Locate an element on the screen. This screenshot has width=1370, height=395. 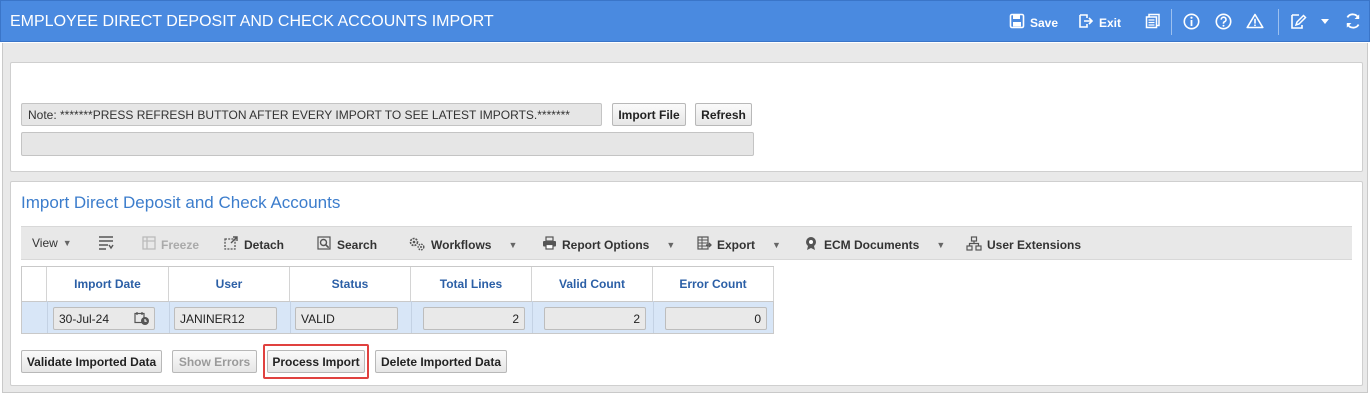
user-field: JANINER12 is located at coordinates (225, 318).